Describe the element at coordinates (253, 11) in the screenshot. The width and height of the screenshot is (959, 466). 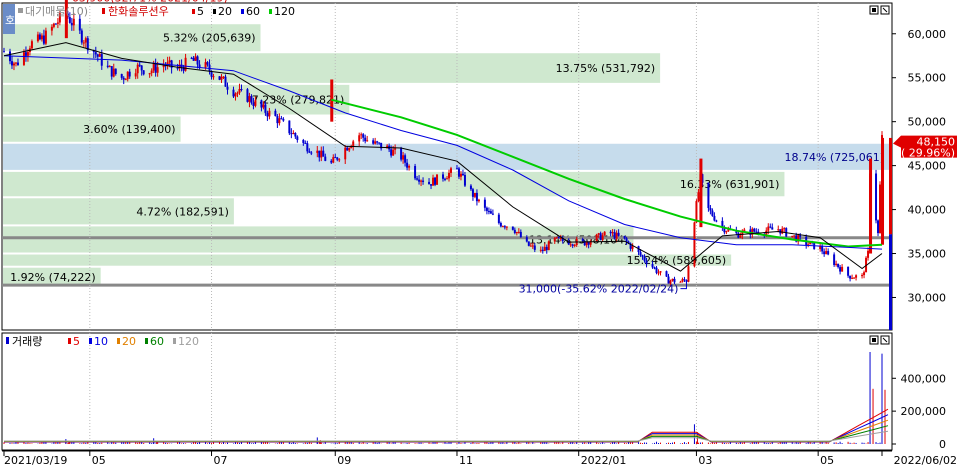
I see `ma-legend-label: 60` at that location.